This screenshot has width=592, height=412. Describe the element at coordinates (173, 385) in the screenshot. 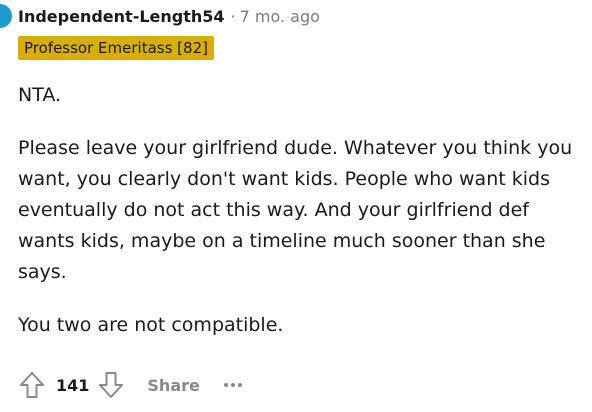

I see `share-button: Share` at that location.